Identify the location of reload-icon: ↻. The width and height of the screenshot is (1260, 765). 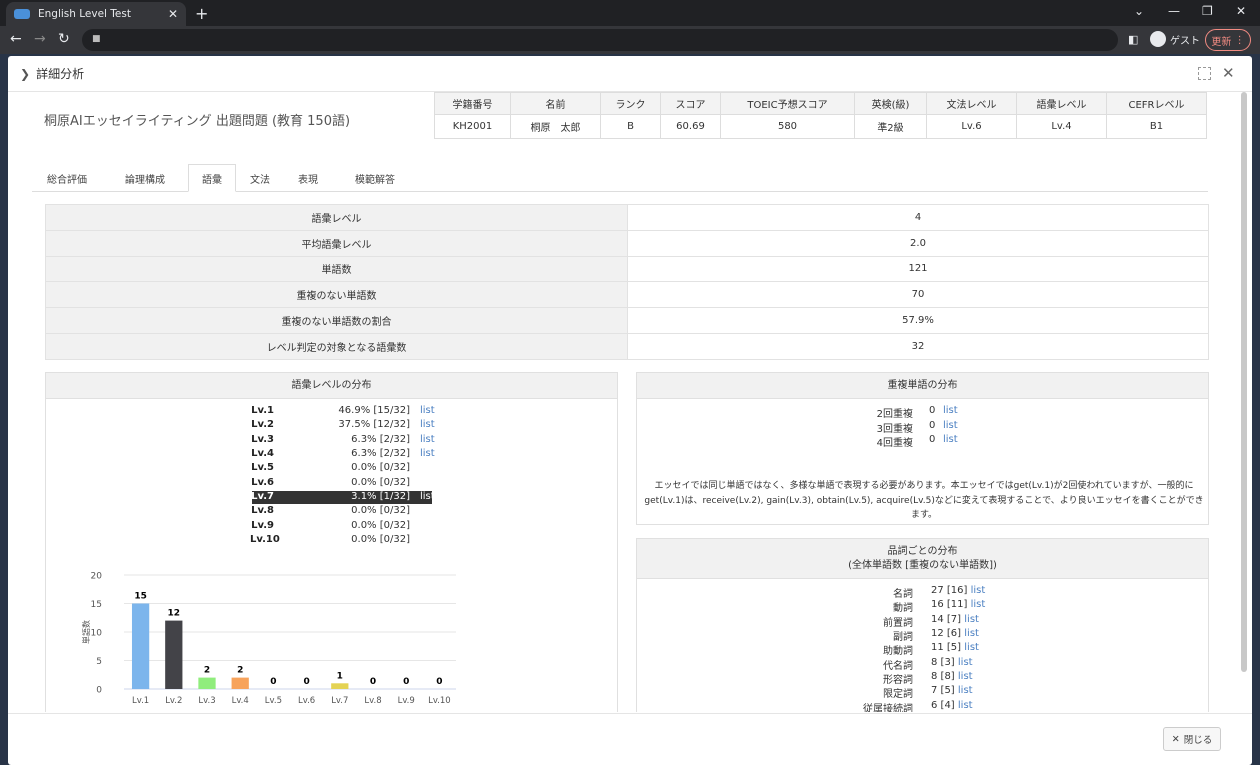
(64, 39).